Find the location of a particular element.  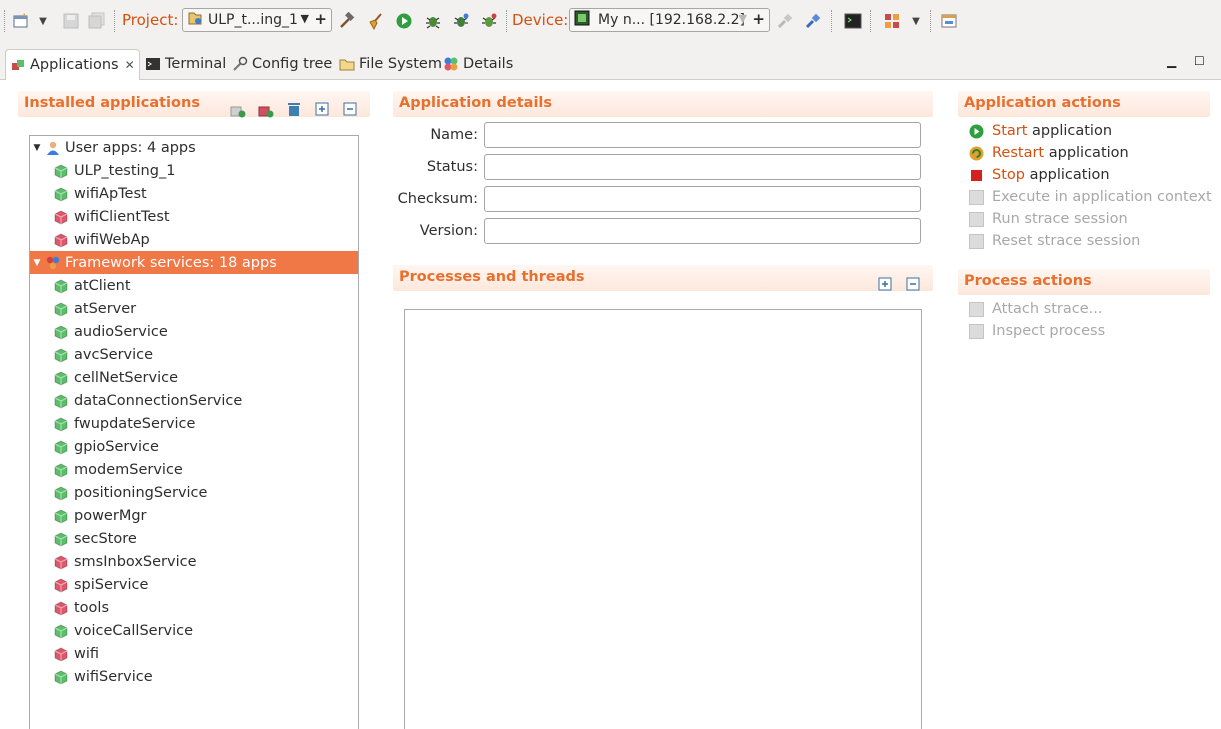

tab-file-system: File System is located at coordinates (390, 64).